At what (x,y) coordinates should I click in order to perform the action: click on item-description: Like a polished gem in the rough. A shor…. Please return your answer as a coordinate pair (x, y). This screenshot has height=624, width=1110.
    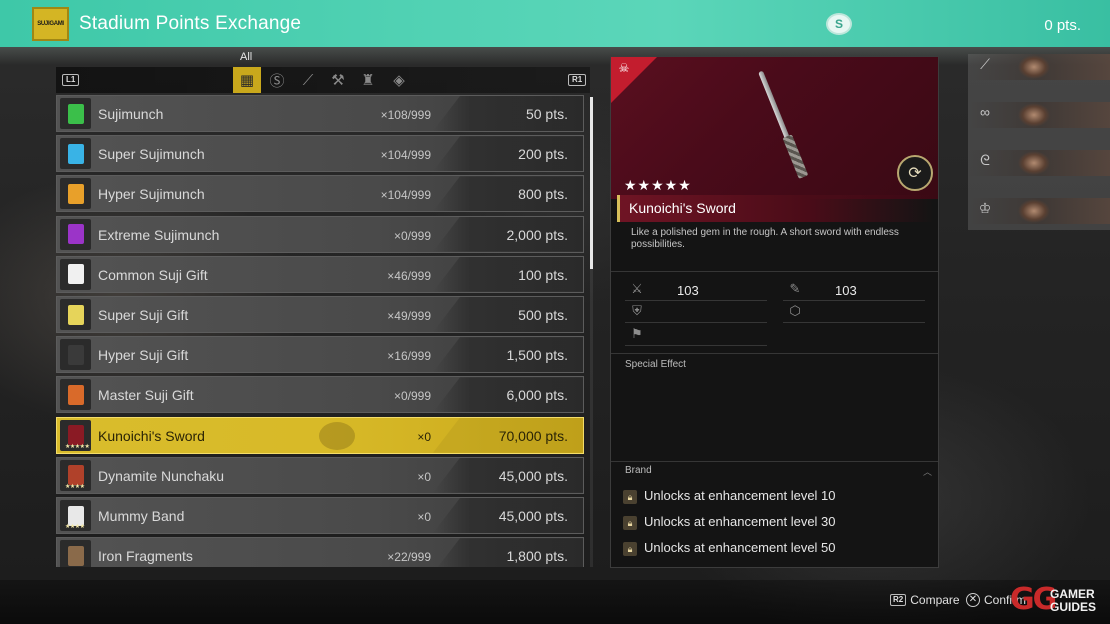
    Looking at the image, I should click on (765, 238).